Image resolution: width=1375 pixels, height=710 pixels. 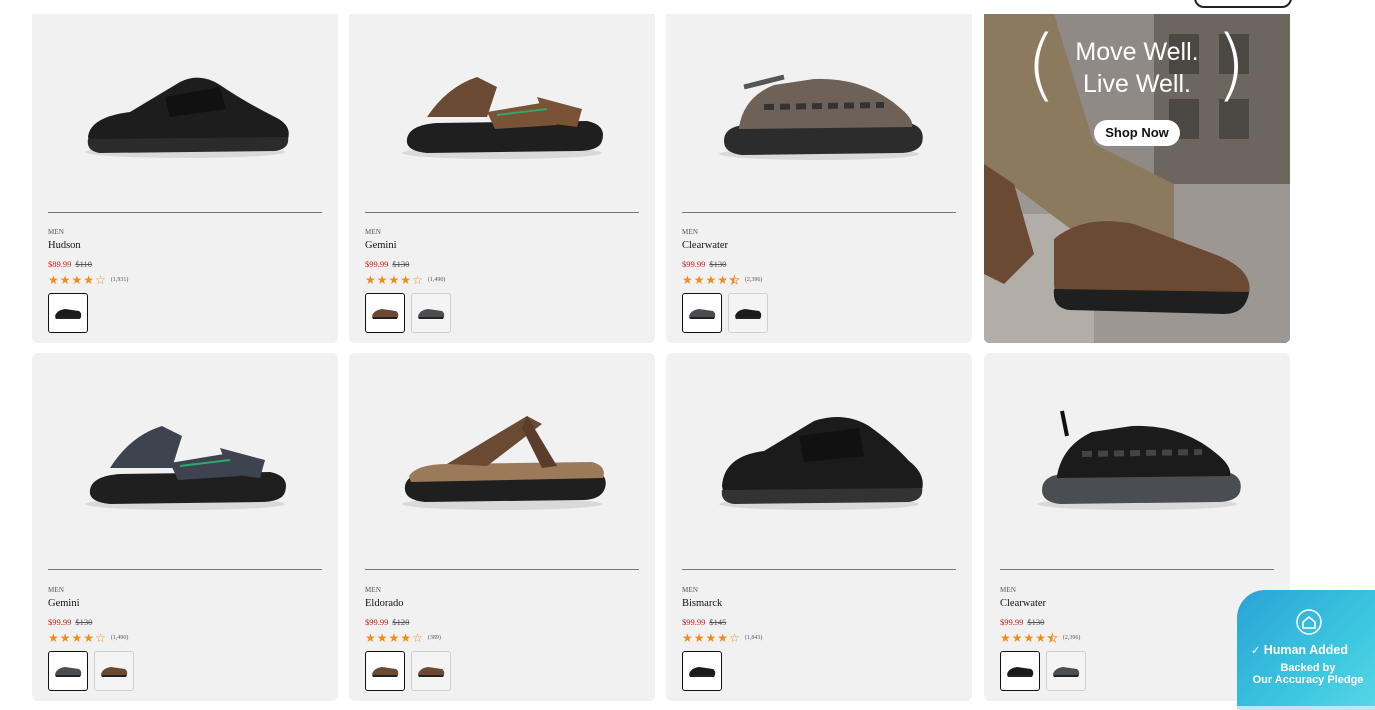 I want to click on review-count: (1,843), so click(x=753, y=638).